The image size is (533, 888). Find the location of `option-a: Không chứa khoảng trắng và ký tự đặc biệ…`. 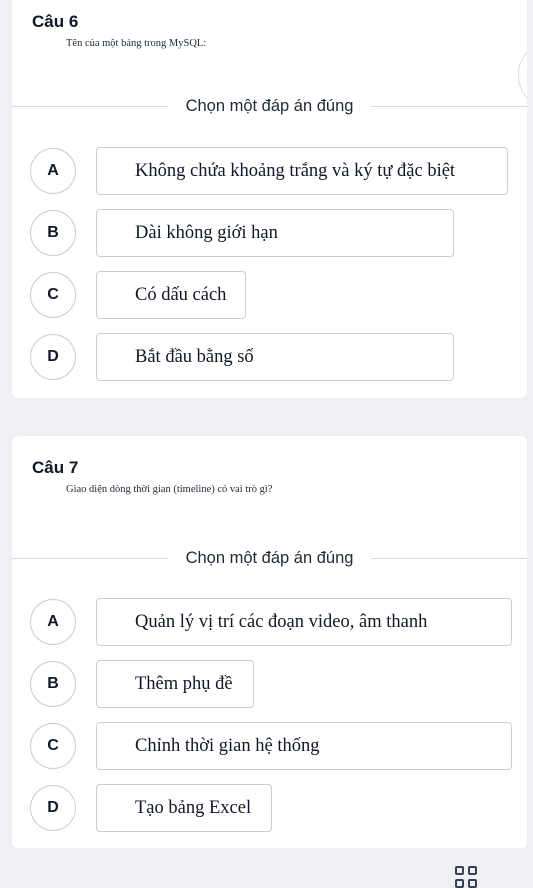

option-a: Không chứa khoảng trắng và ký tự đặc biệ… is located at coordinates (302, 171).